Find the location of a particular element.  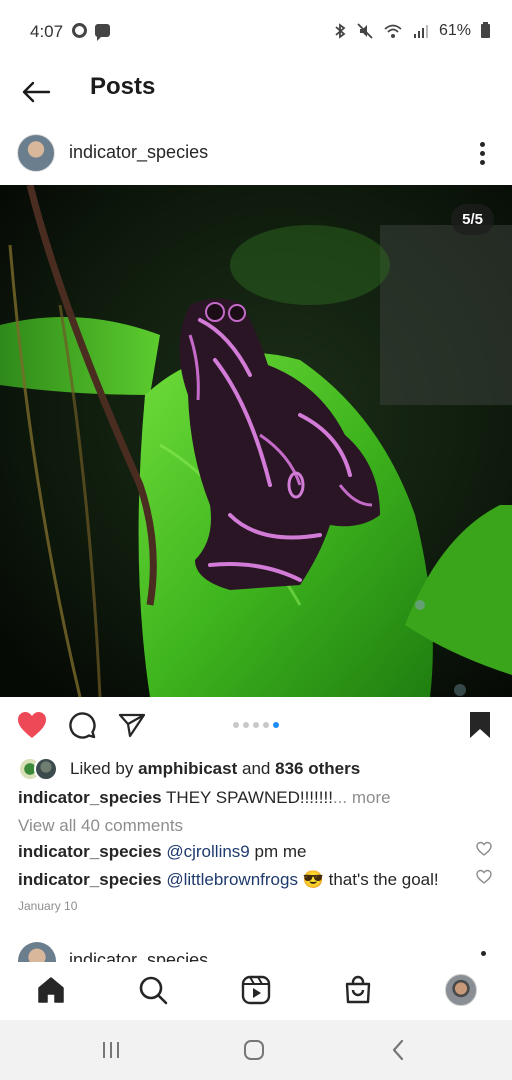

back-button is located at coordinates (36, 92).